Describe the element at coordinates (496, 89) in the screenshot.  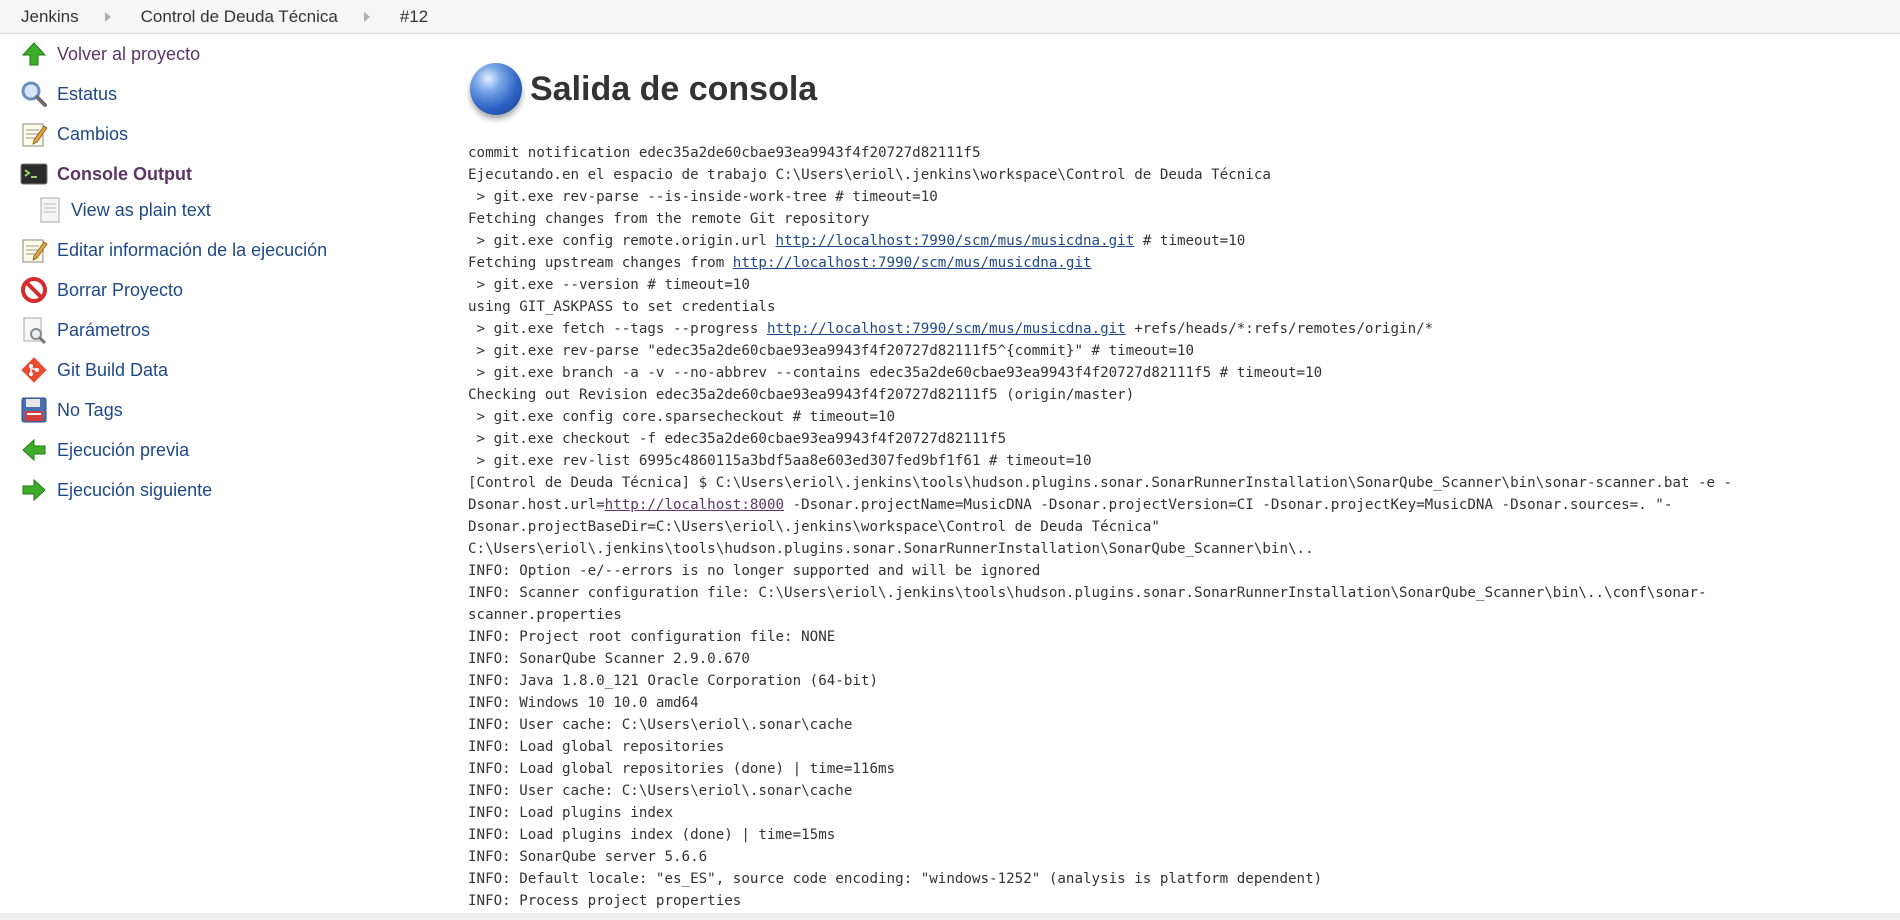
I see `console-globe-icon` at that location.